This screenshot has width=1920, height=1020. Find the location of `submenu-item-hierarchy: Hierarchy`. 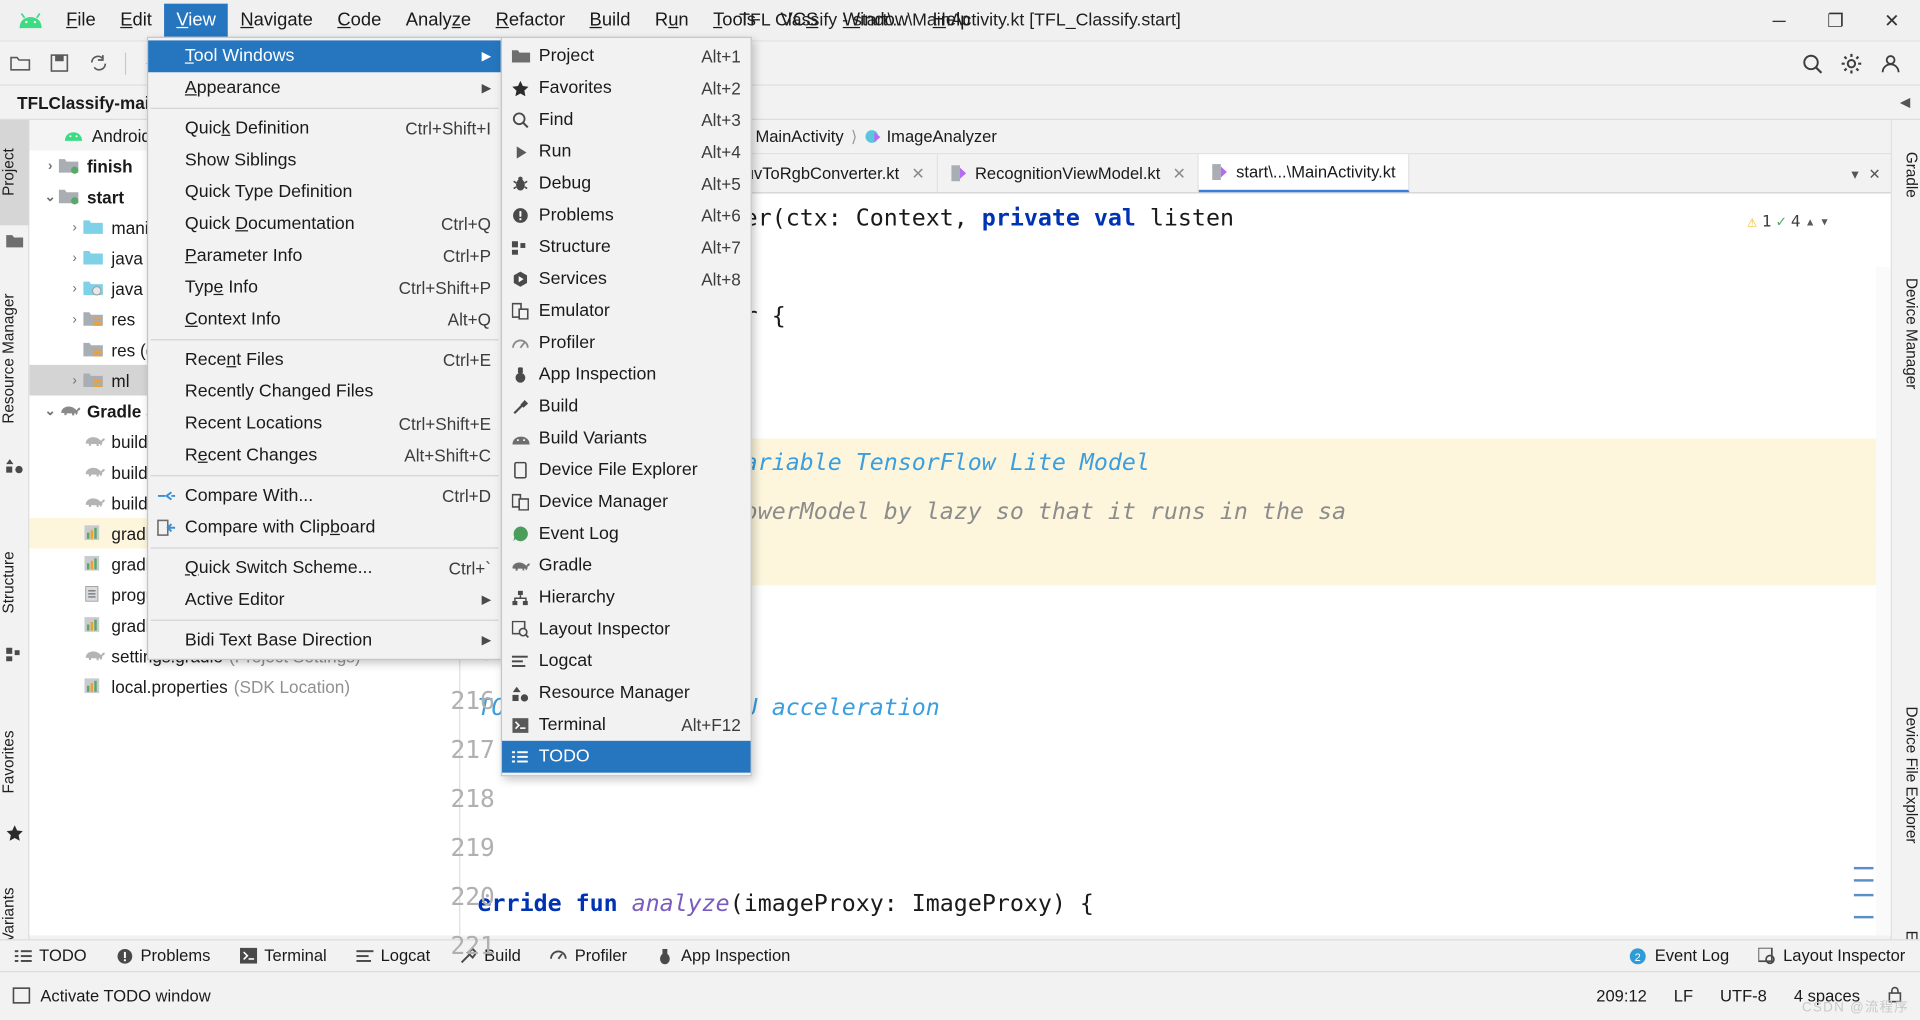

submenu-item-hierarchy: Hierarchy is located at coordinates (626, 598).